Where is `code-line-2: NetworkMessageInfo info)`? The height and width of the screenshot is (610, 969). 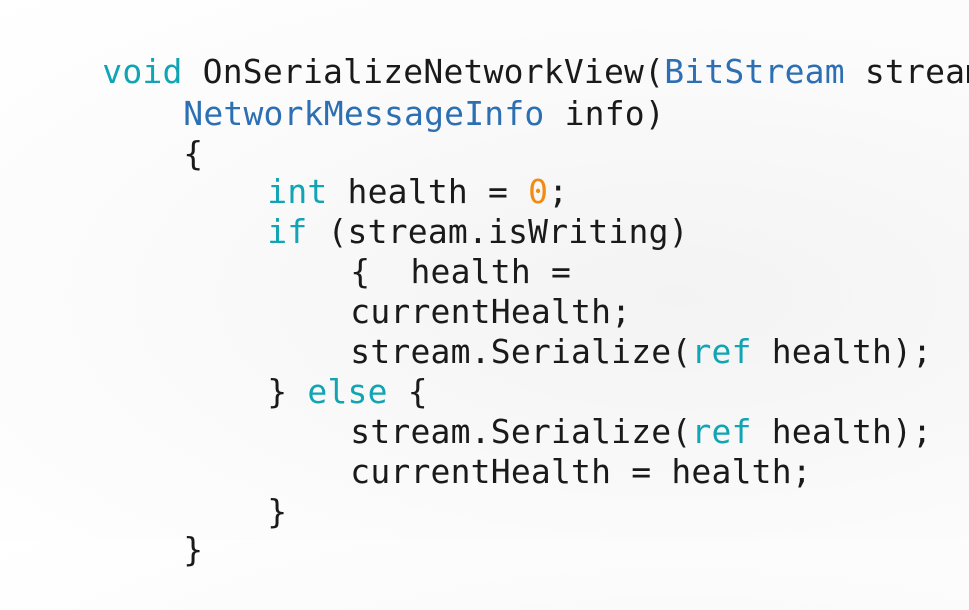
code-line-2: NetworkMessageInfo info) is located at coordinates (384, 93).